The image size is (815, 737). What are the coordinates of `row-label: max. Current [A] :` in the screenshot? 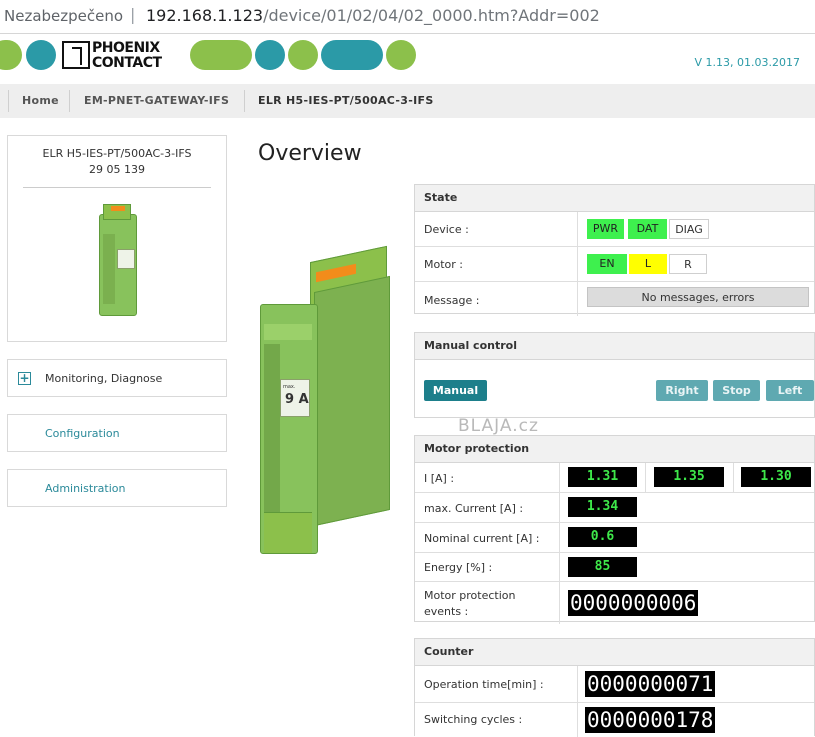 It's located at (474, 508).